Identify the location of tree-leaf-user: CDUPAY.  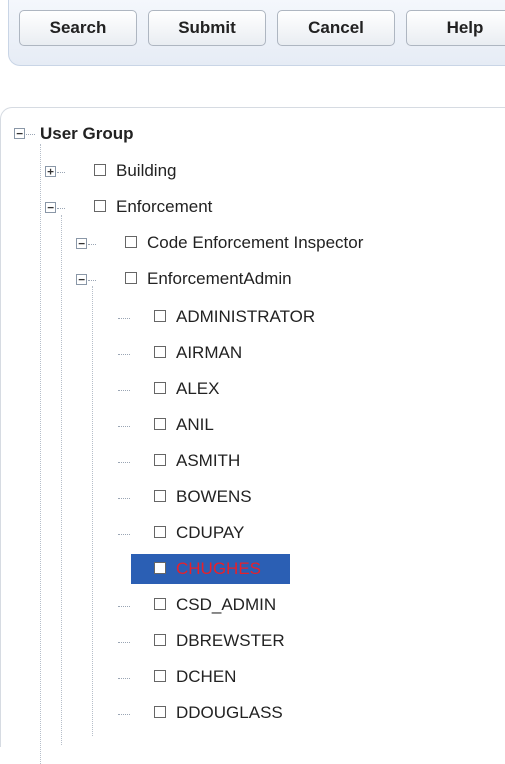
(210, 533).